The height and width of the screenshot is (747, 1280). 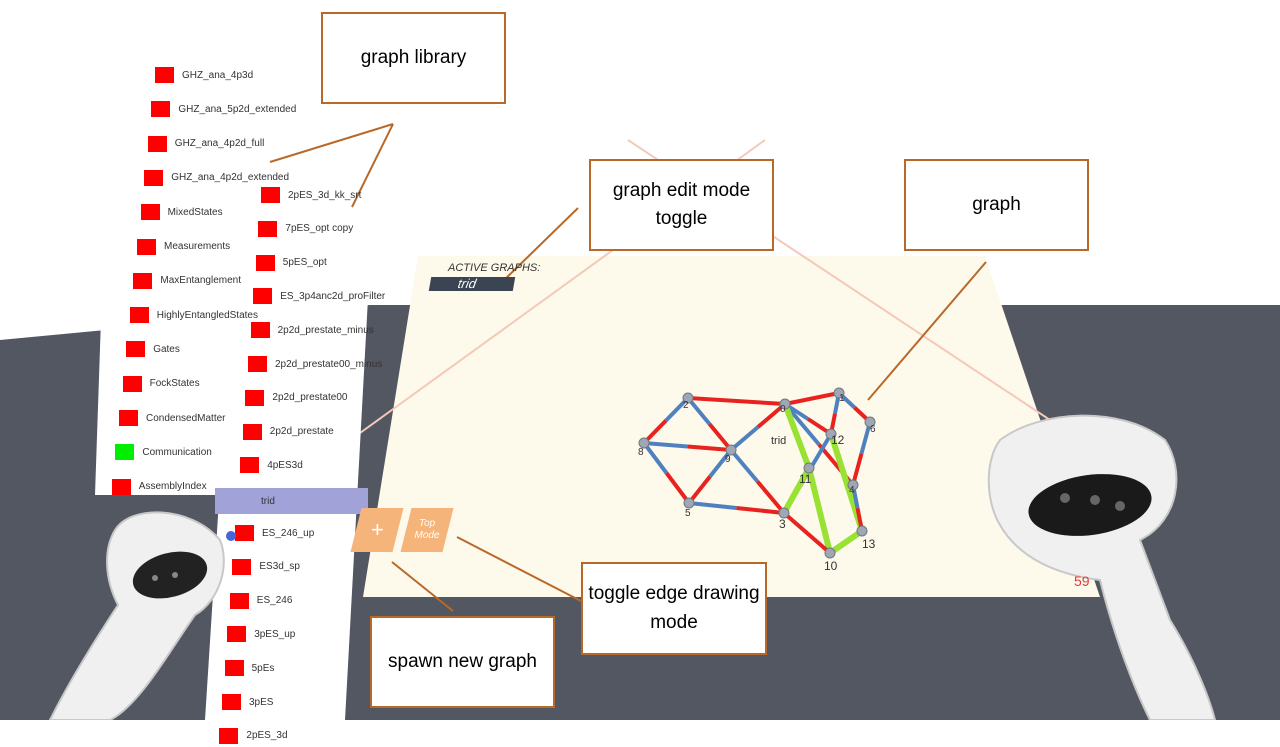 What do you see at coordinates (305, 229) in the screenshot?
I see `library-item: 7pES_opt copy` at bounding box center [305, 229].